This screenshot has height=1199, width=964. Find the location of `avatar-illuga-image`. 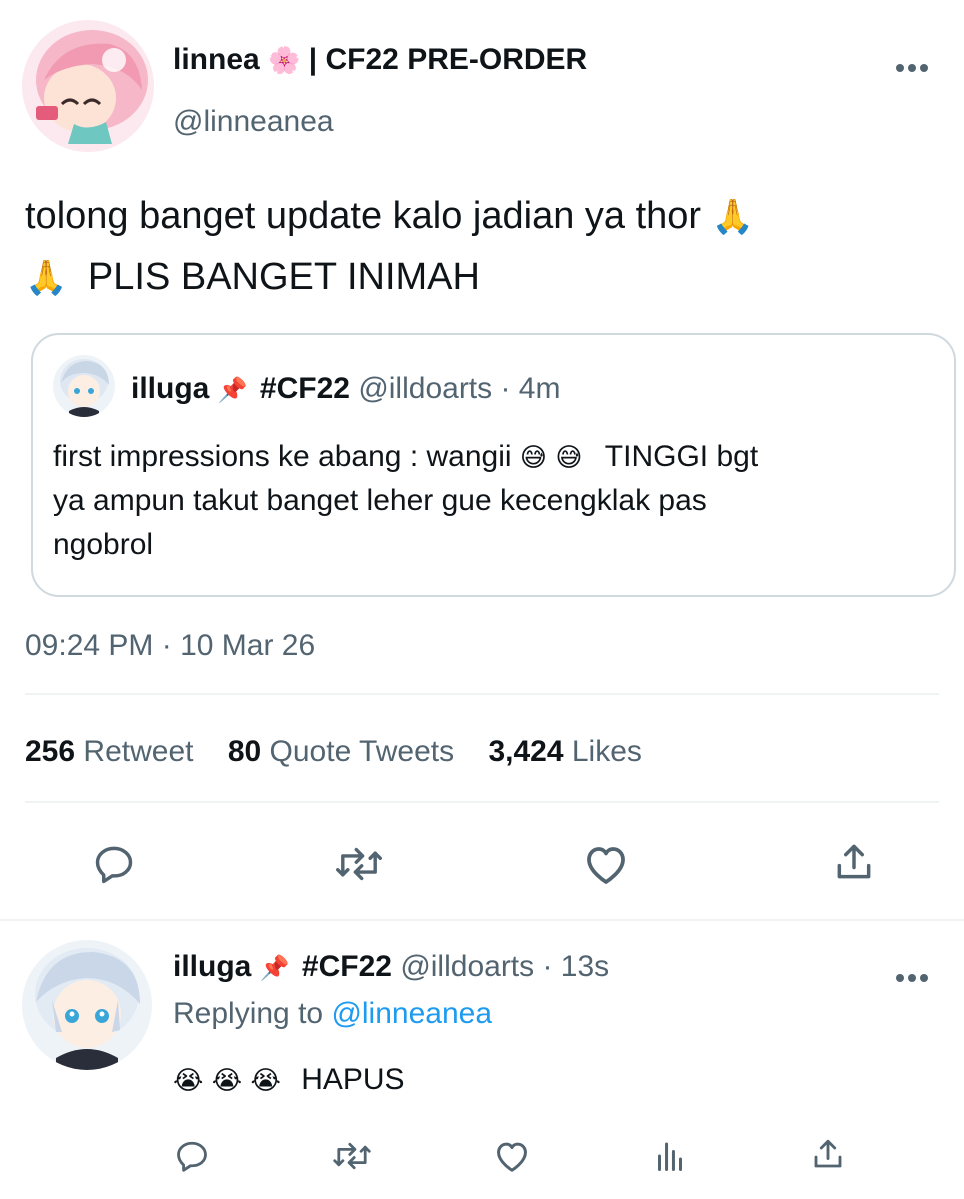

avatar-illuga-image is located at coordinates (87, 1005).